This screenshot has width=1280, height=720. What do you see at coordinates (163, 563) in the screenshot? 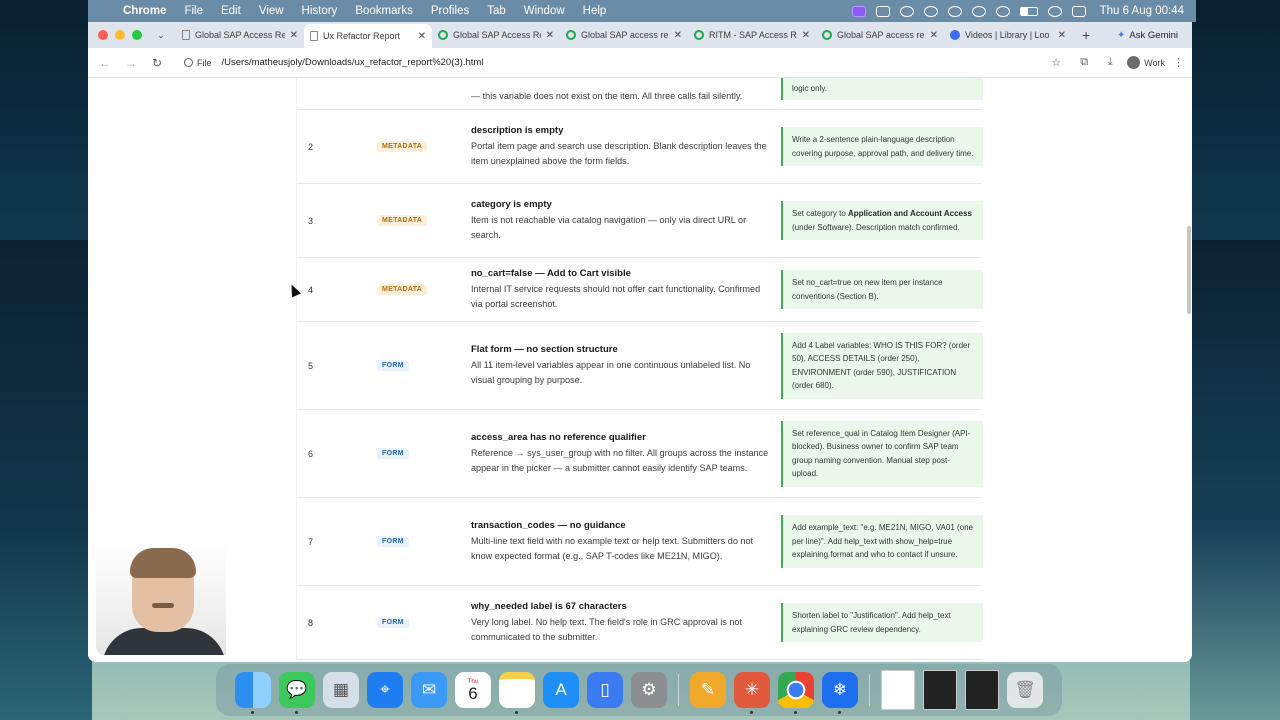
I see `presenter-hair` at bounding box center [163, 563].